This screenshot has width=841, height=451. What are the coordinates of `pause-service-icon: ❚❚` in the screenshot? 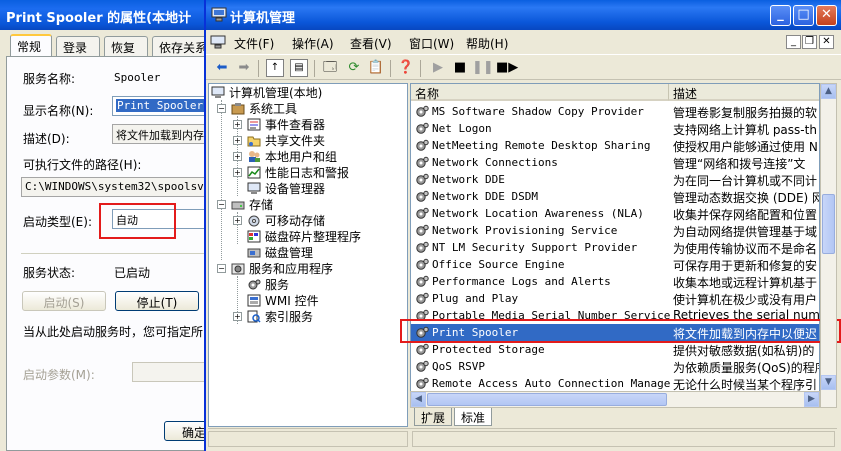 It's located at (483, 68).